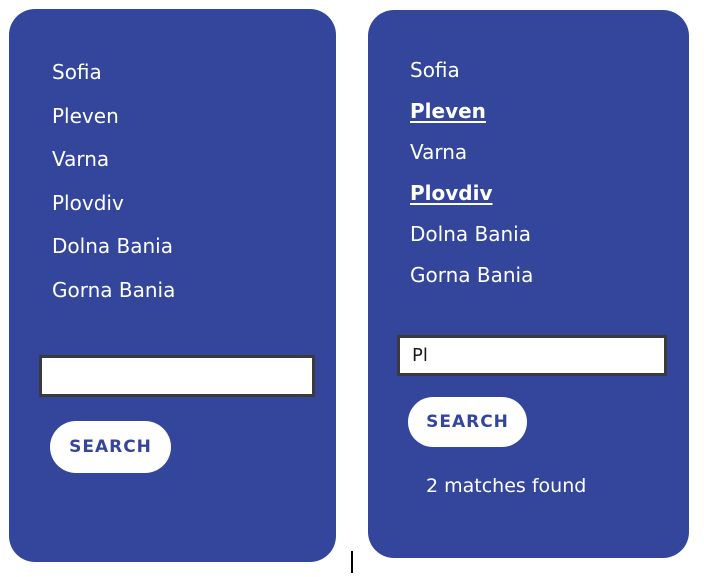 The image size is (704, 577). What do you see at coordinates (506, 486) in the screenshot?
I see `match-count-status: 2 matches found` at bounding box center [506, 486].